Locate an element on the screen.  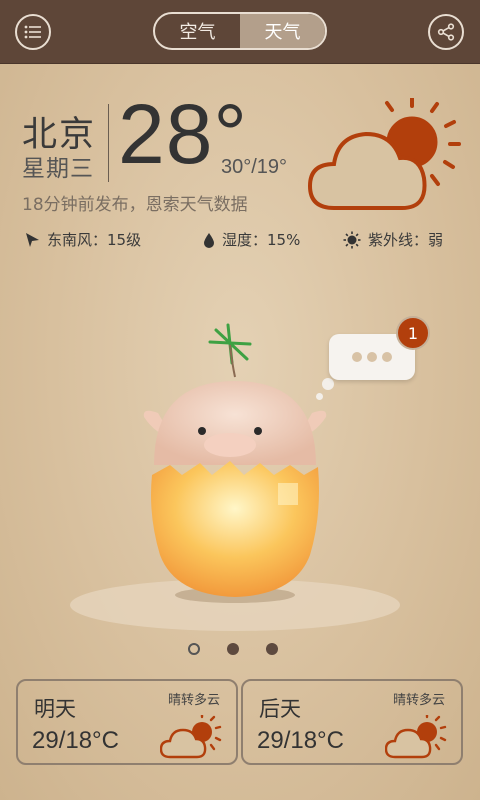
page-indicator is located at coordinates (233, 649).